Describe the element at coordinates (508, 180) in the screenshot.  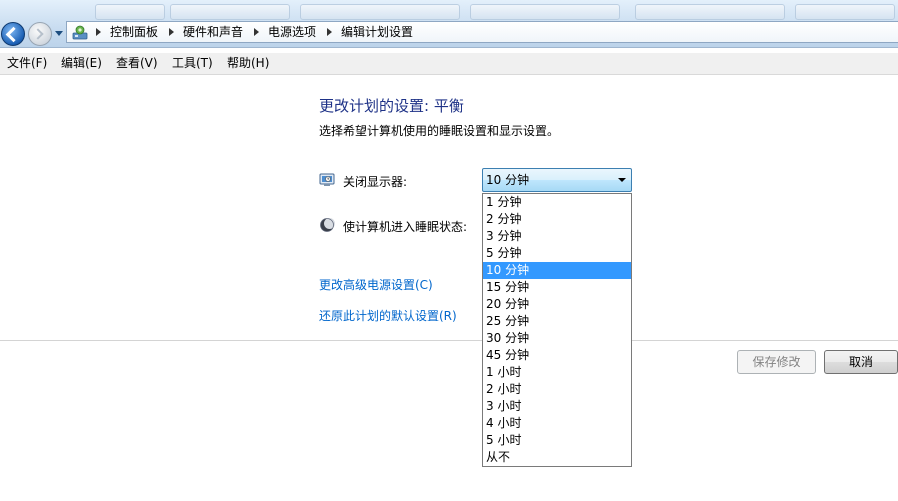
I see `display-timeout-value: 10 分钟` at that location.